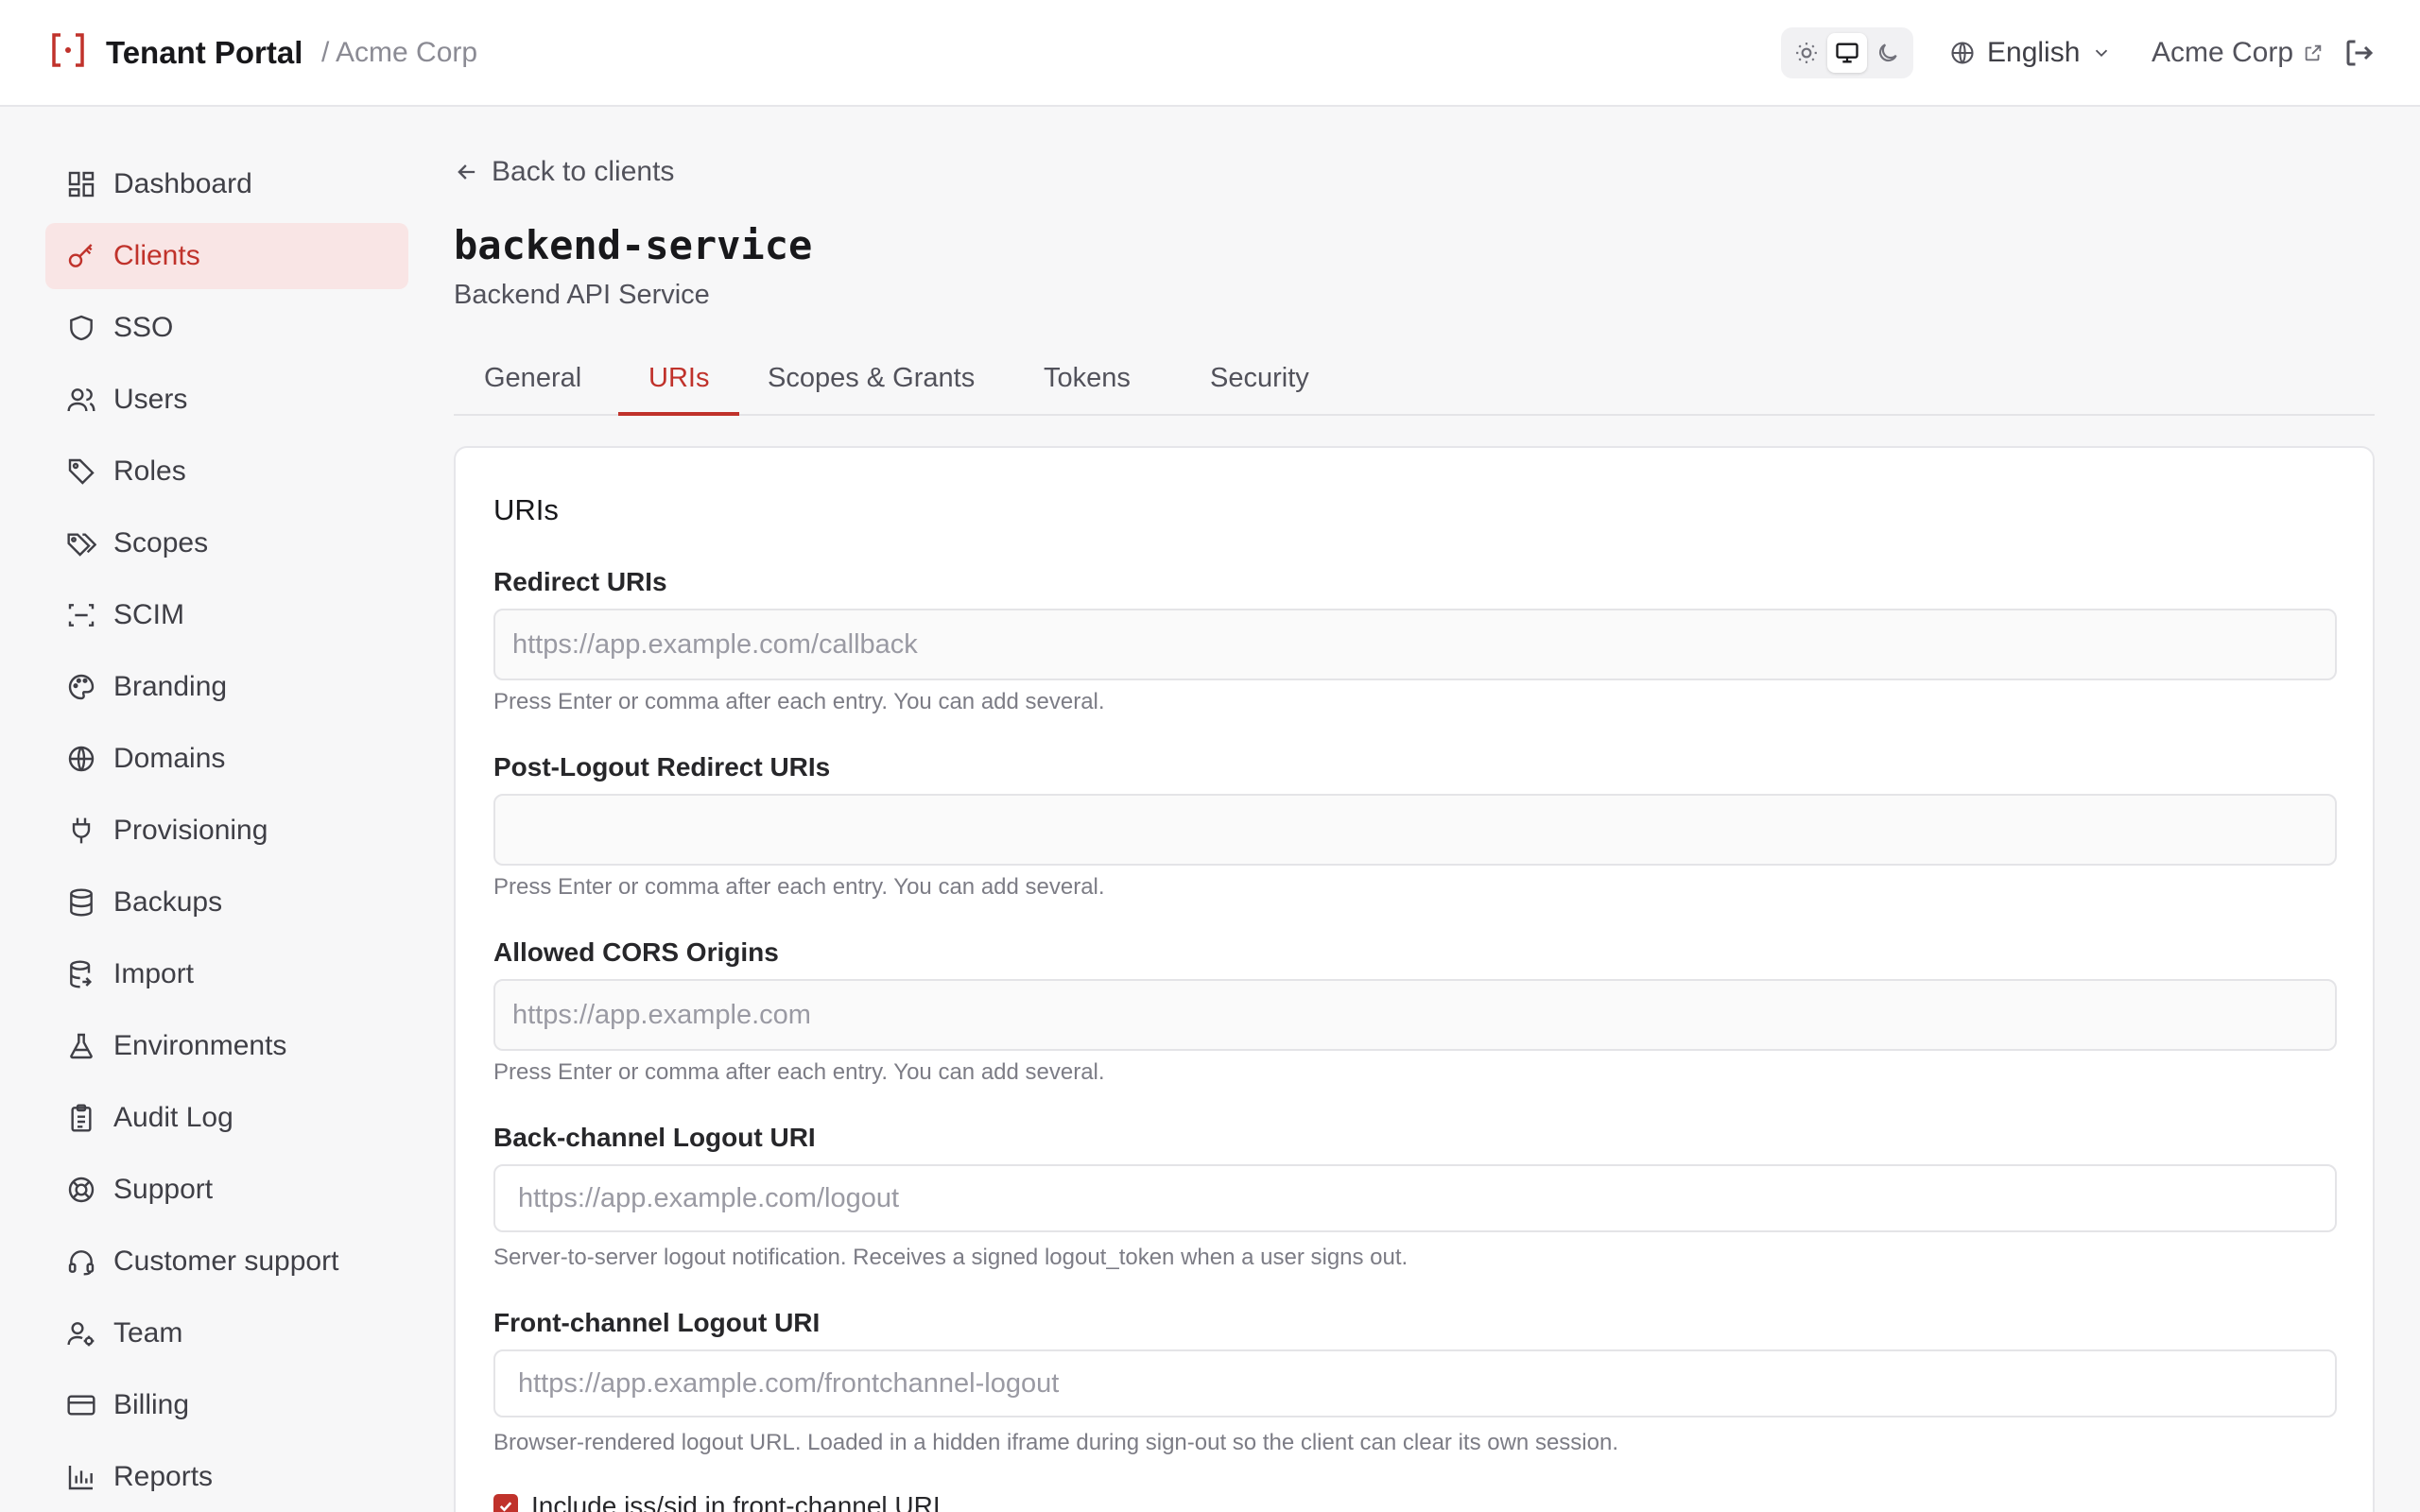  I want to click on plug-icon, so click(81, 830).